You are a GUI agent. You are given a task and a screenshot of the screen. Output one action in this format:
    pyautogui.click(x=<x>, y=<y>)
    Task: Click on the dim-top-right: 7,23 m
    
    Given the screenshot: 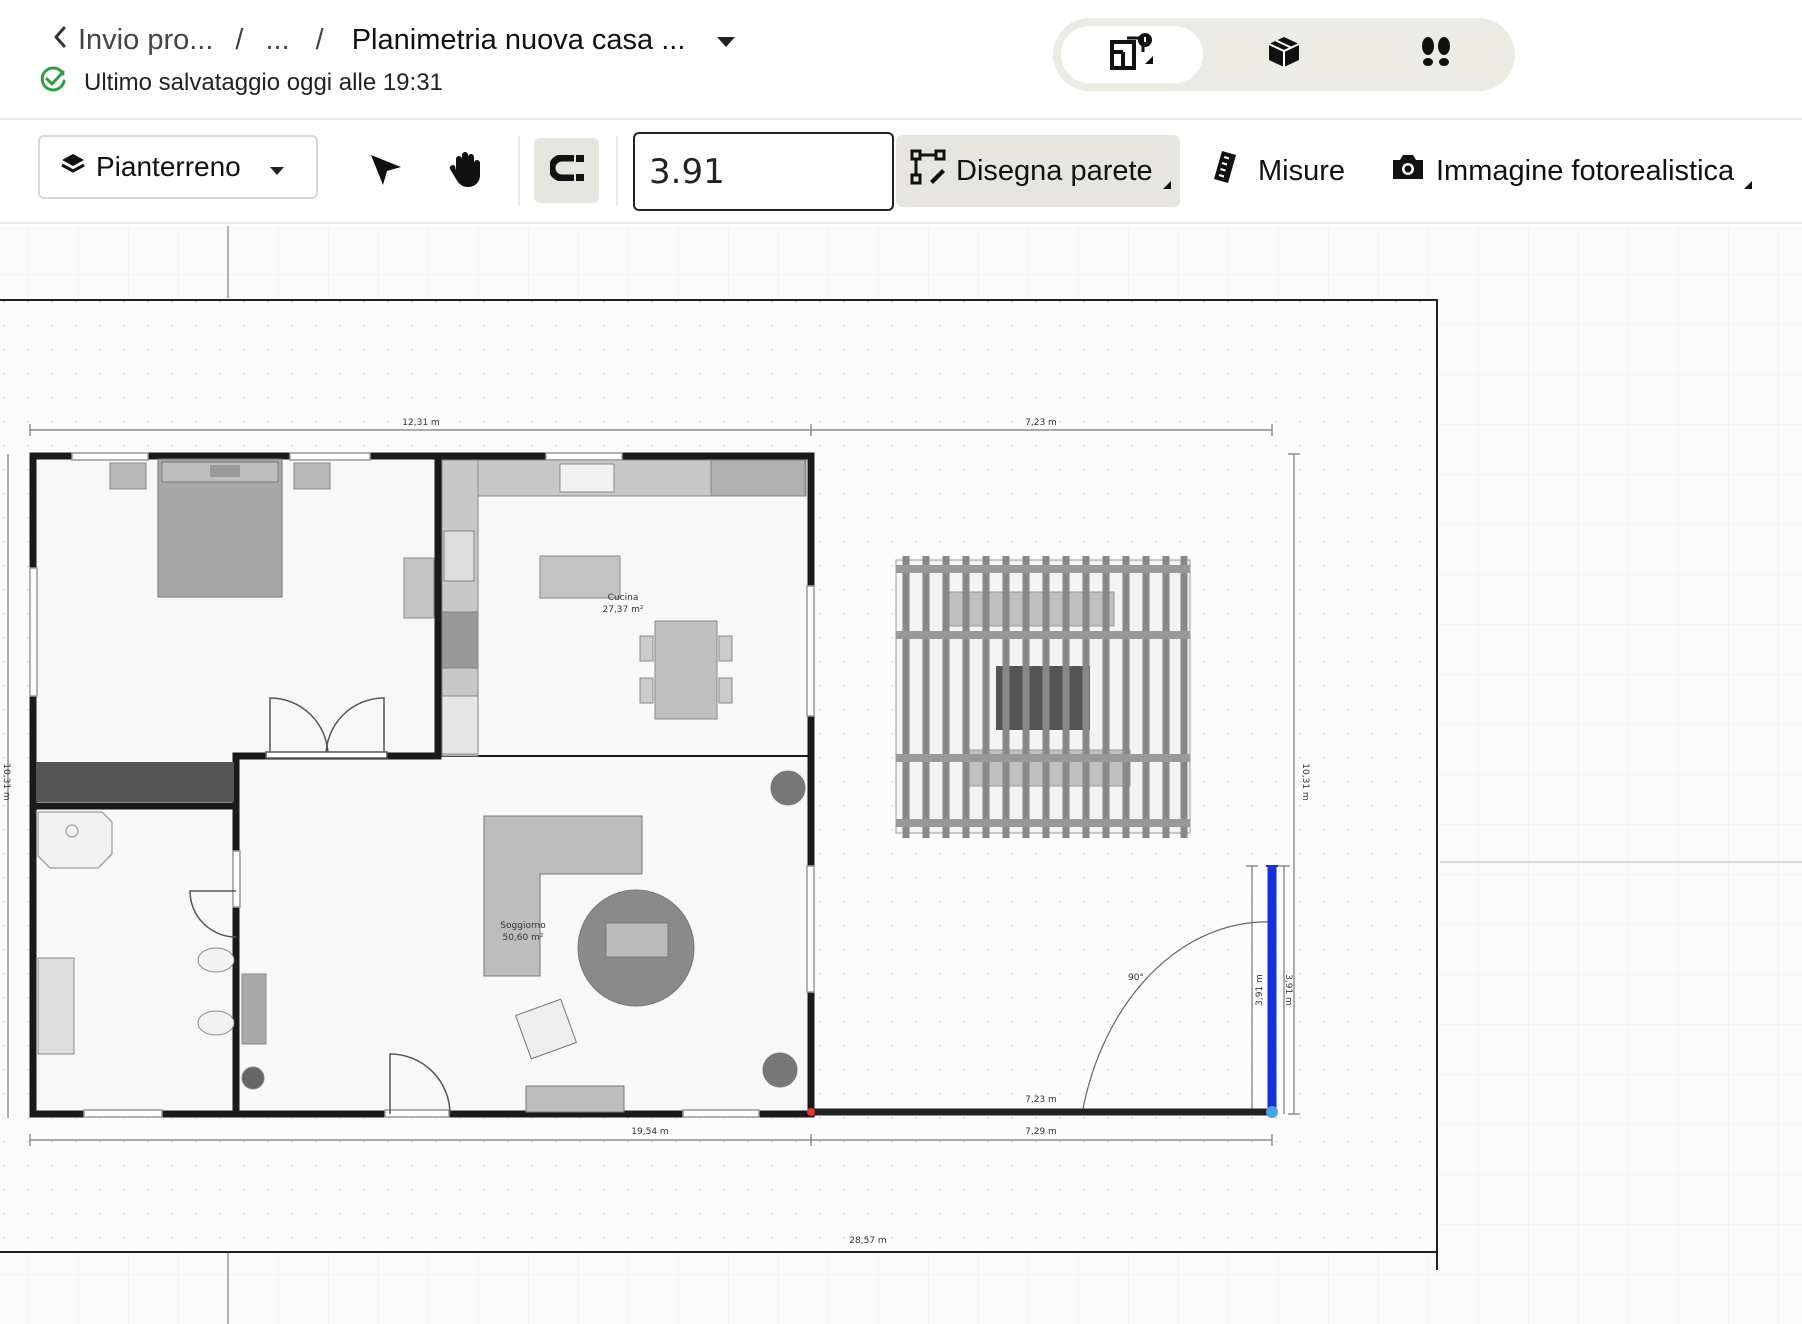 What is the action you would take?
    pyautogui.click(x=1041, y=423)
    